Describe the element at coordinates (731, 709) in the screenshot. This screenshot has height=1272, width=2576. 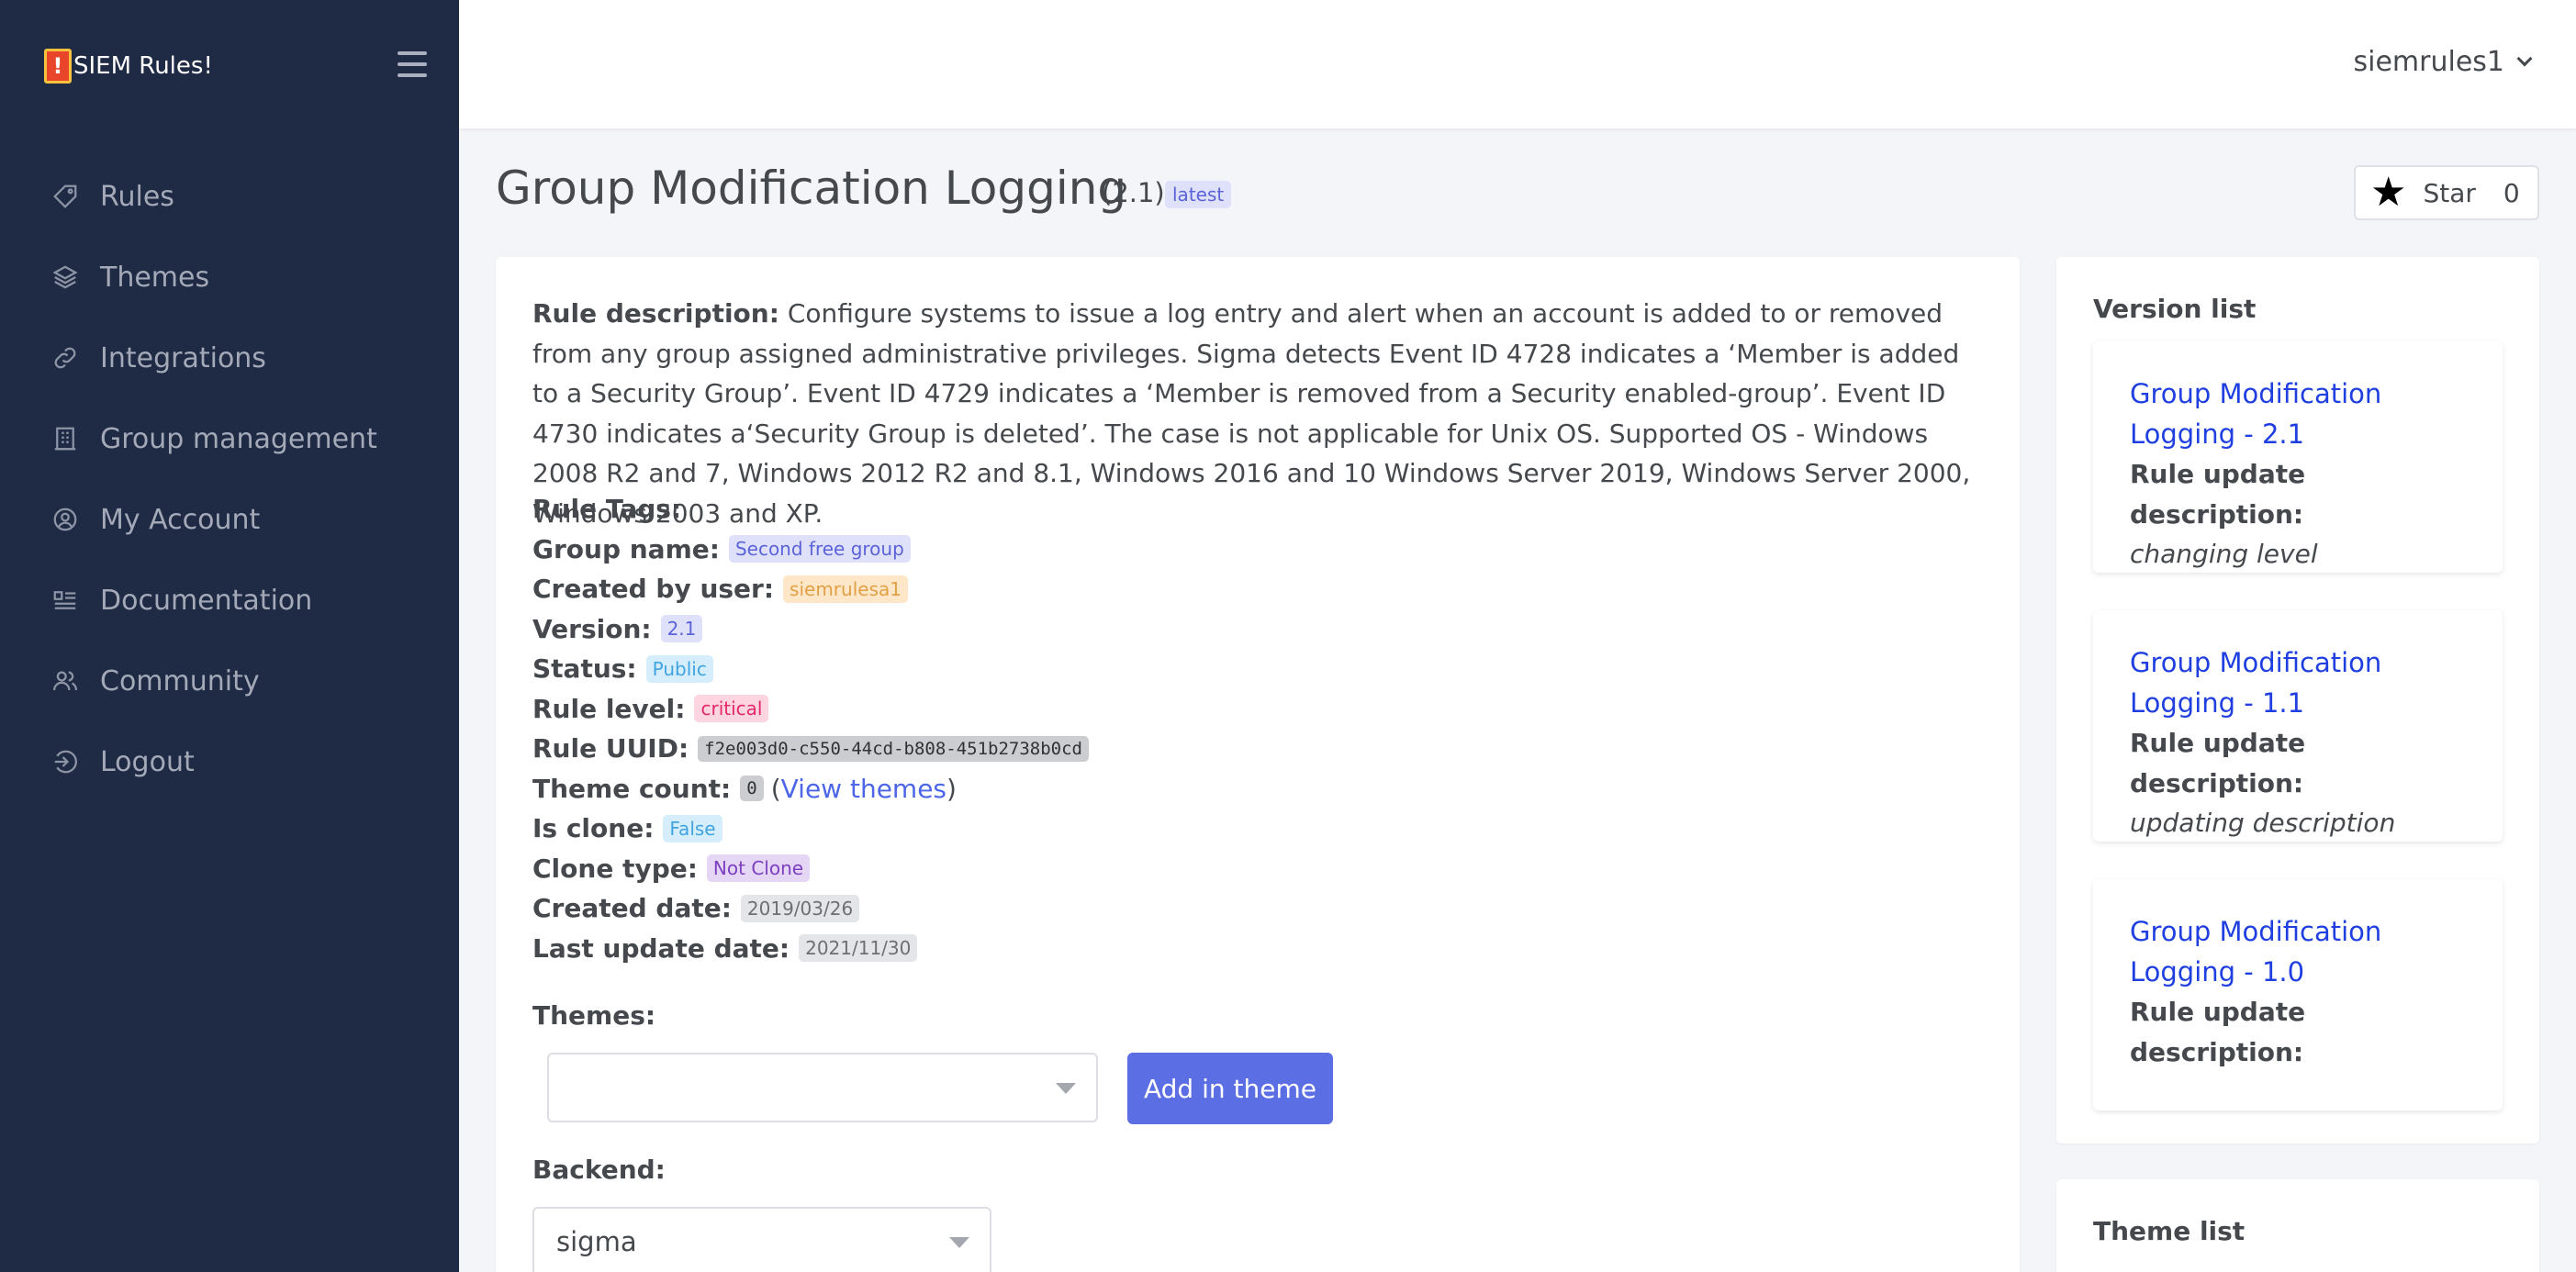
I see `rule-level-badge: critical` at that location.